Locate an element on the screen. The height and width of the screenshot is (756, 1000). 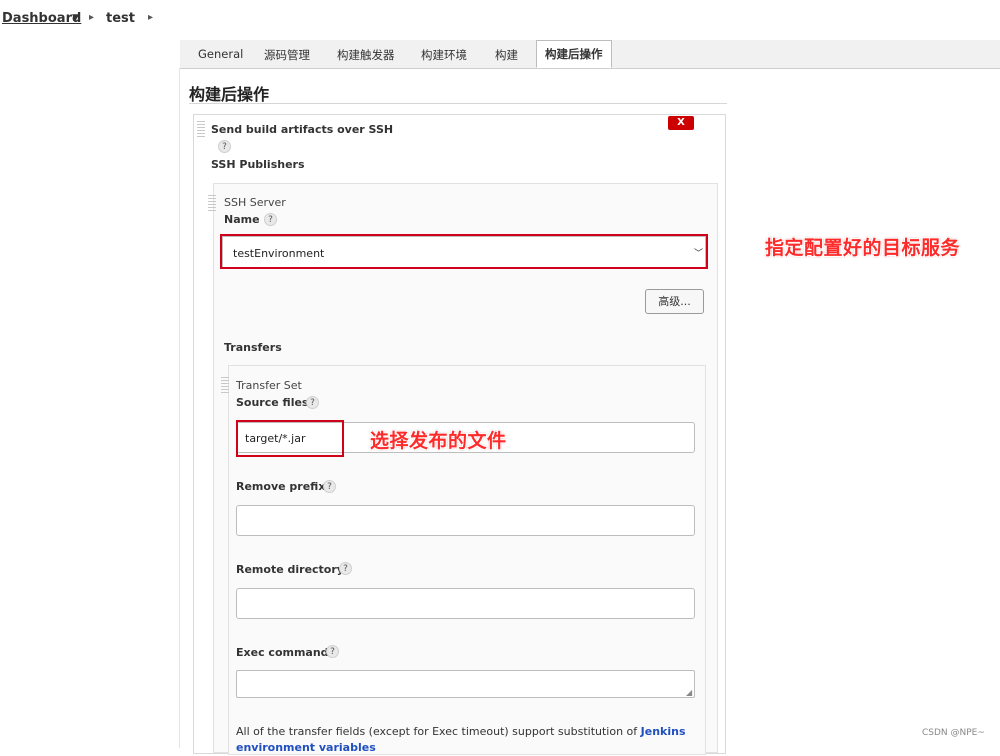
annotation-source-note: 选择发布的文件 is located at coordinates (438, 441).